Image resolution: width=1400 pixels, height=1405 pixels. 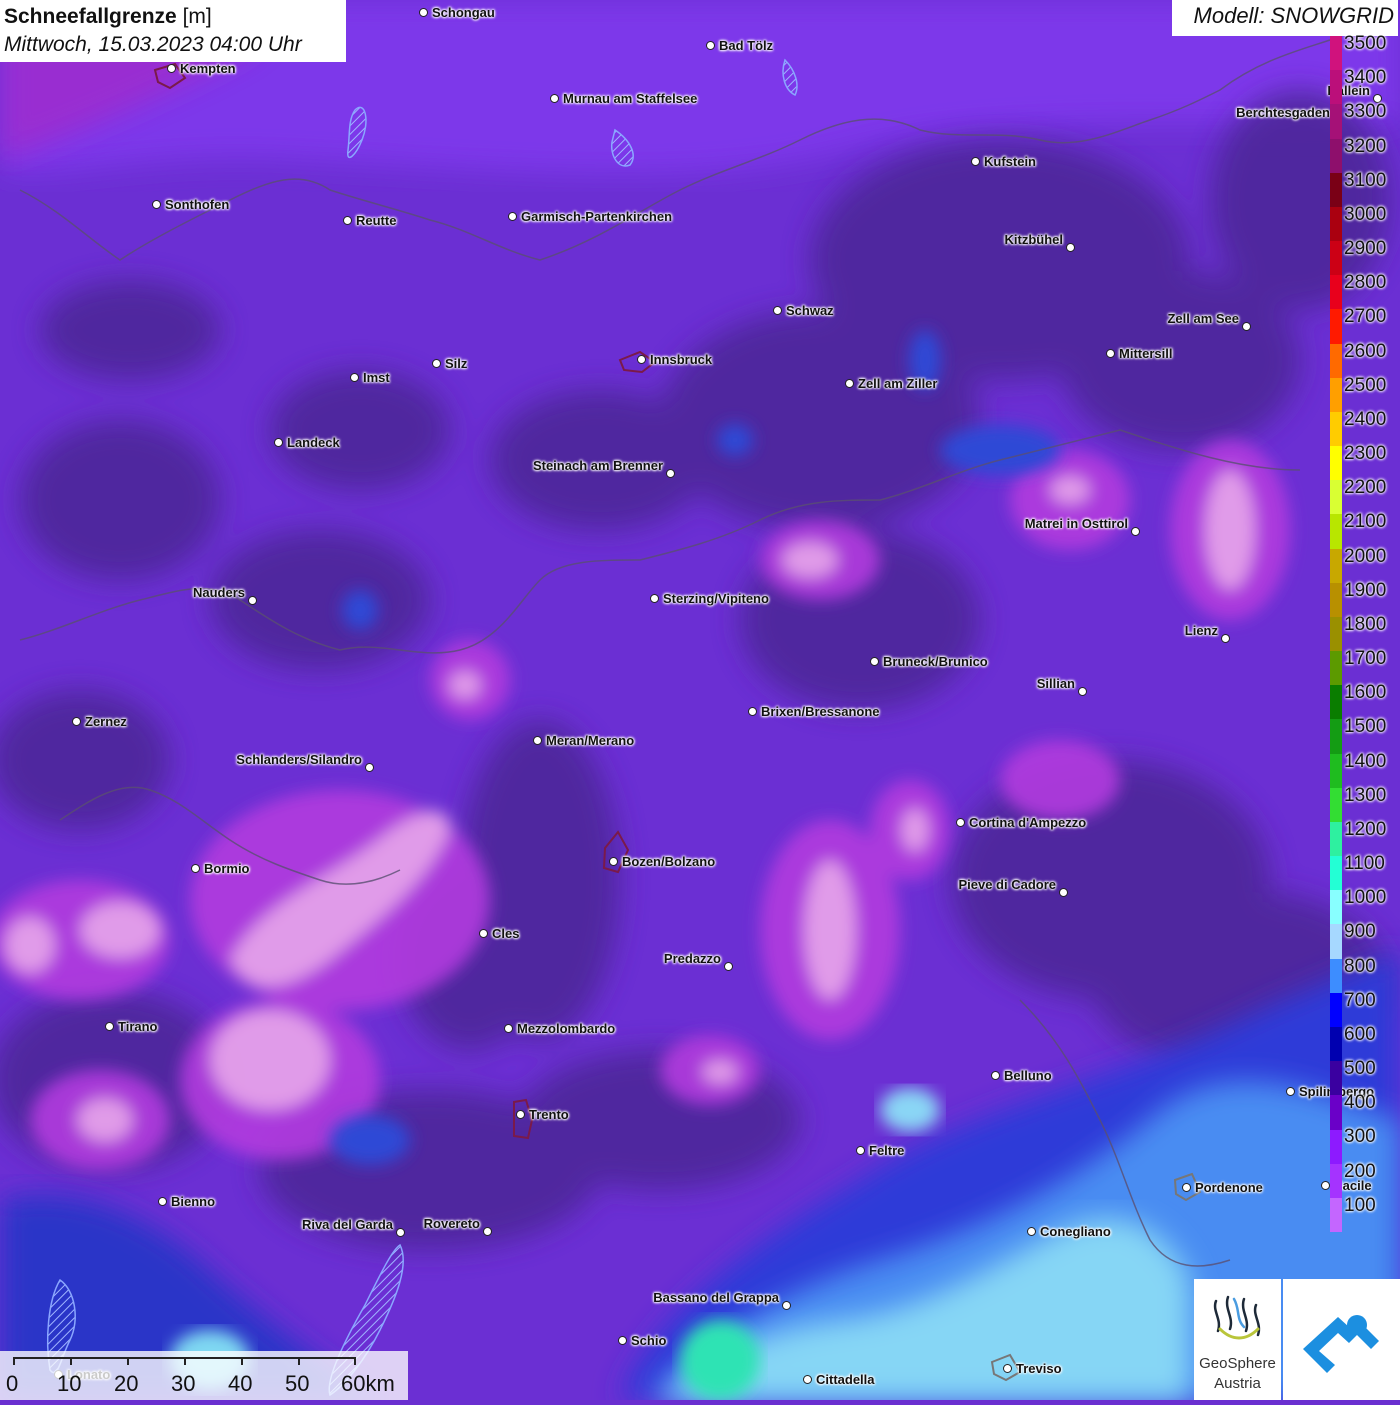 What do you see at coordinates (649, 1340) in the screenshot?
I see `city-label: Schio` at bounding box center [649, 1340].